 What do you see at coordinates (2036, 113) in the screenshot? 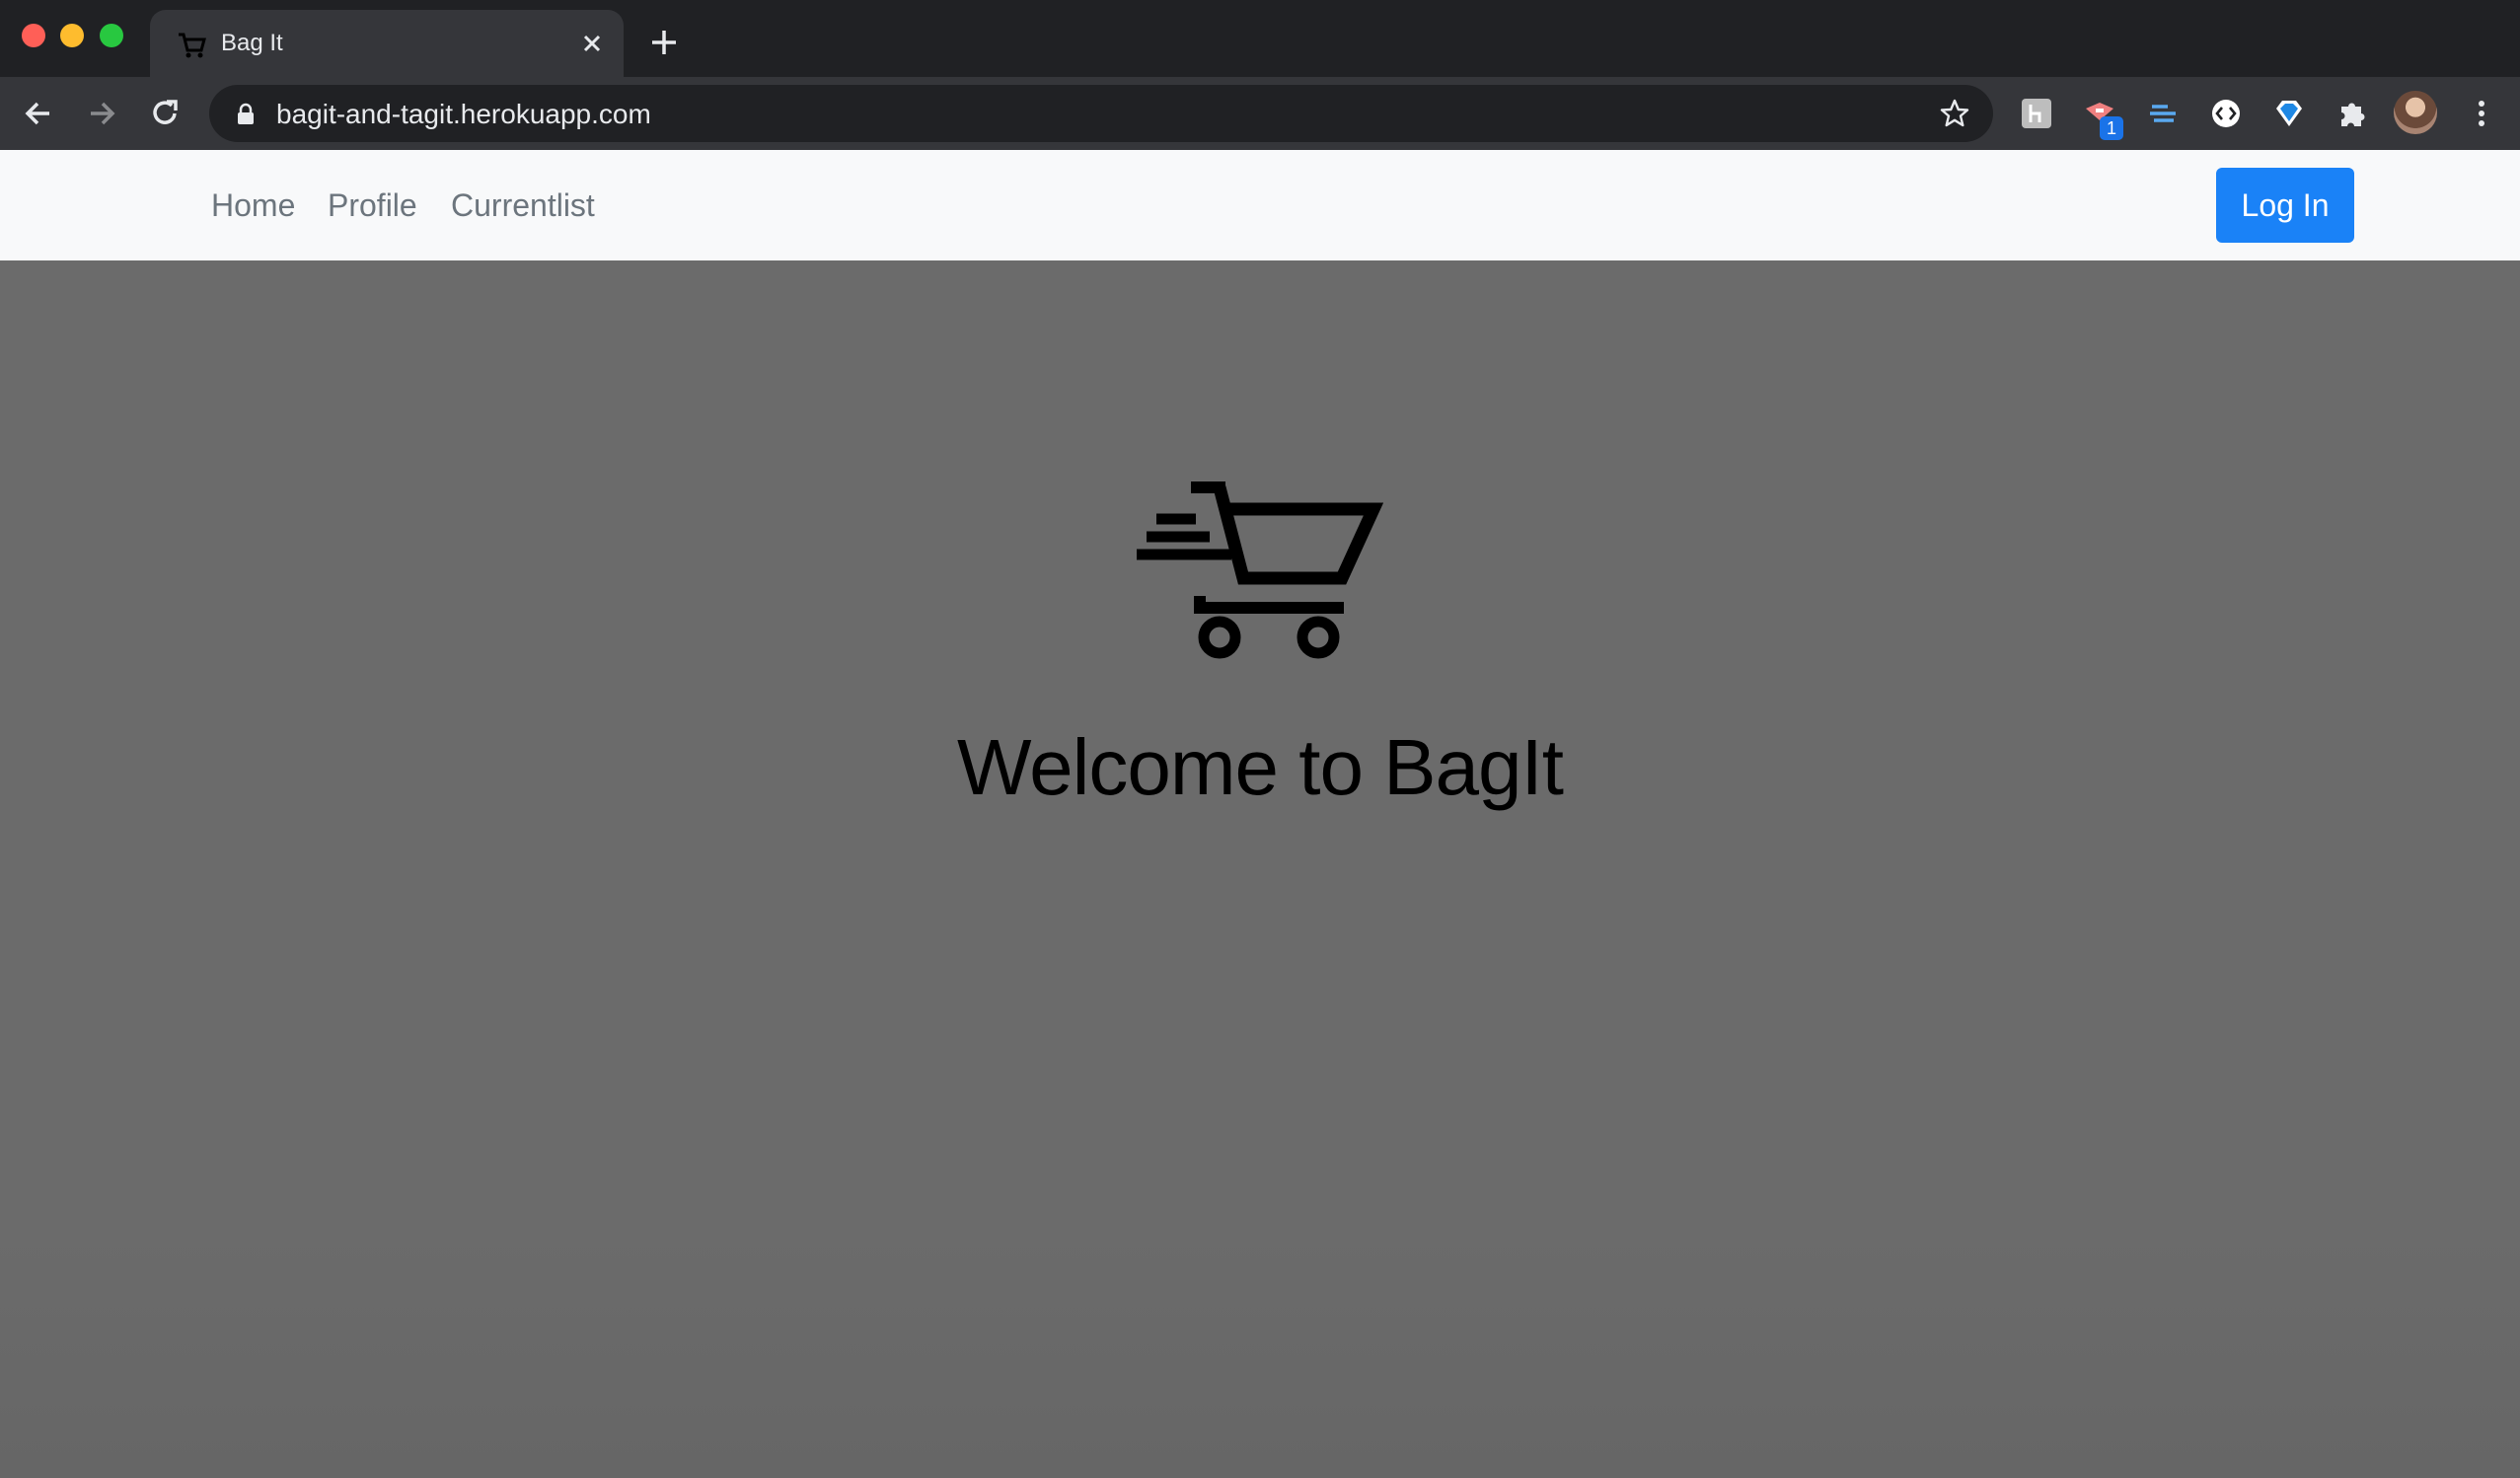
I see `hypothesis-extension-icon` at bounding box center [2036, 113].